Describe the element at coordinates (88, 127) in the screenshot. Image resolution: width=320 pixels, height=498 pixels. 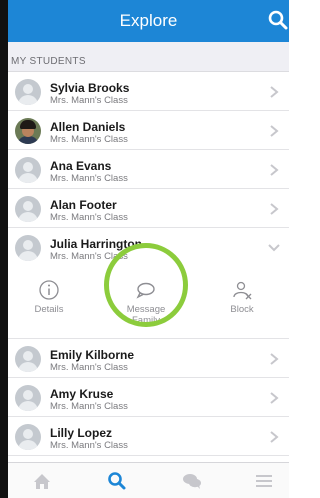
I see `student-name: Allen Daniels` at that location.